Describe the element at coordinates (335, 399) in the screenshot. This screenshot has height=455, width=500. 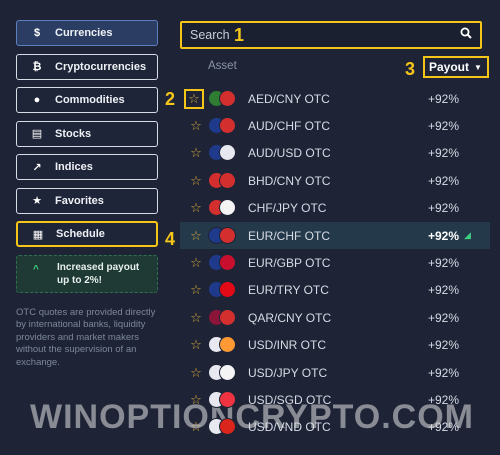
I see `asset-row: ☆ USD/SGD OTC +92%` at that location.